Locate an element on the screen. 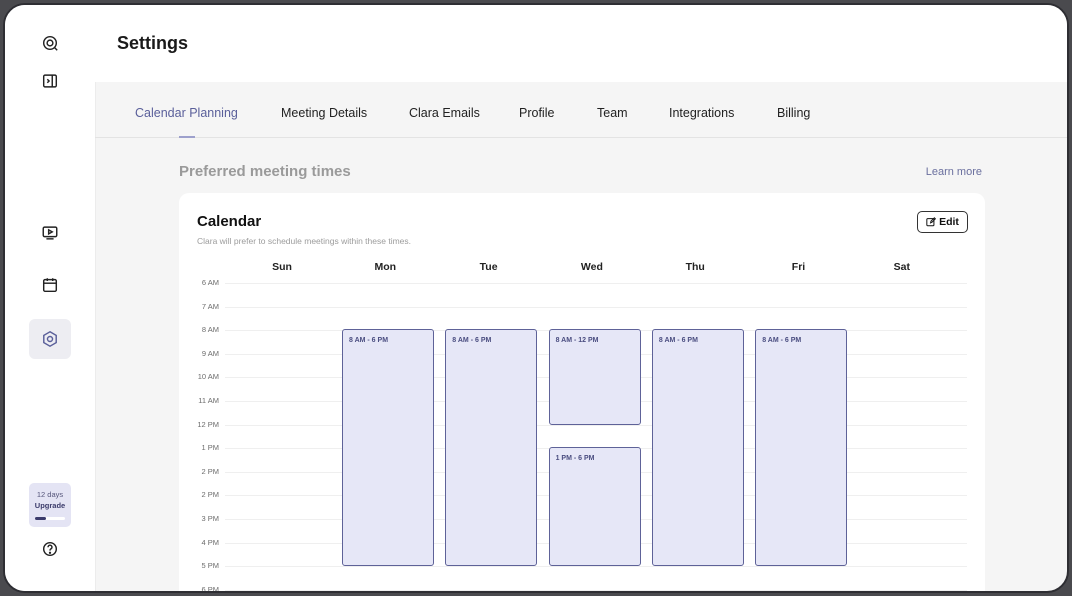 Image resolution: width=1072 pixels, height=596 pixels. sidebar-toggle-icon is located at coordinates (50, 81).